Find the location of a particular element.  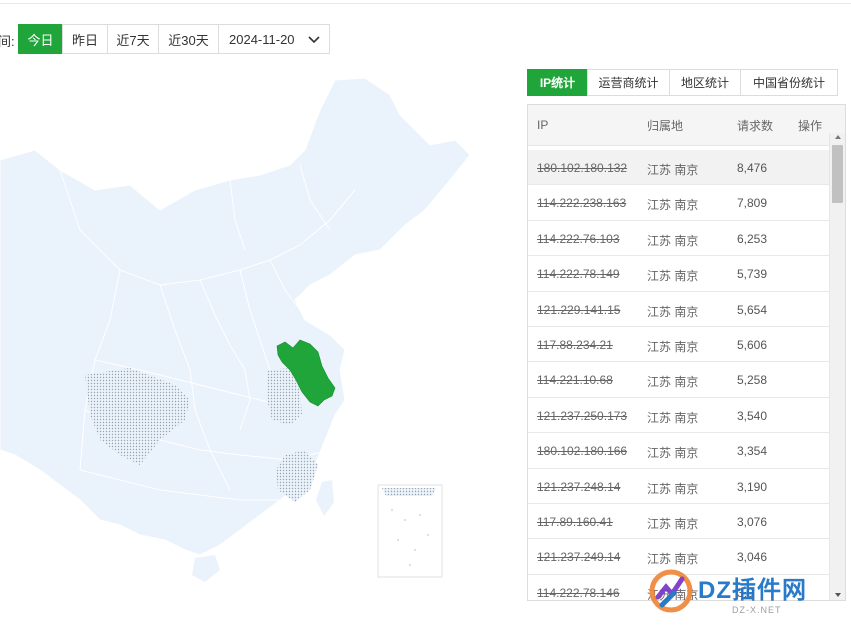

table-row: 180.102.180.132 江苏 南京 8,476 is located at coordinates (679, 168).